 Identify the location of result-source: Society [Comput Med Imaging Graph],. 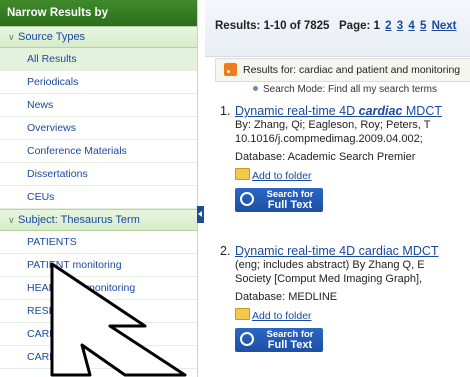
(329, 279).